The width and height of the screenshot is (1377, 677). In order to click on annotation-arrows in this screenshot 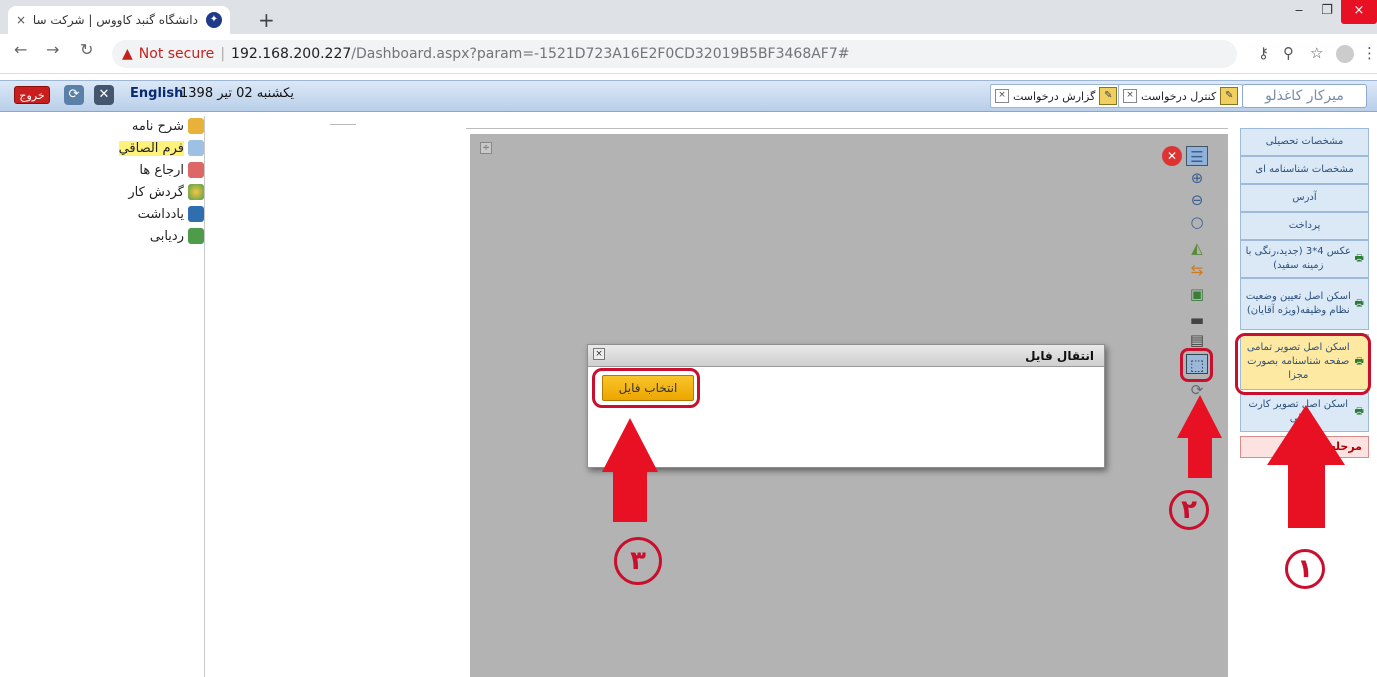, I will do `click(973, 461)`.